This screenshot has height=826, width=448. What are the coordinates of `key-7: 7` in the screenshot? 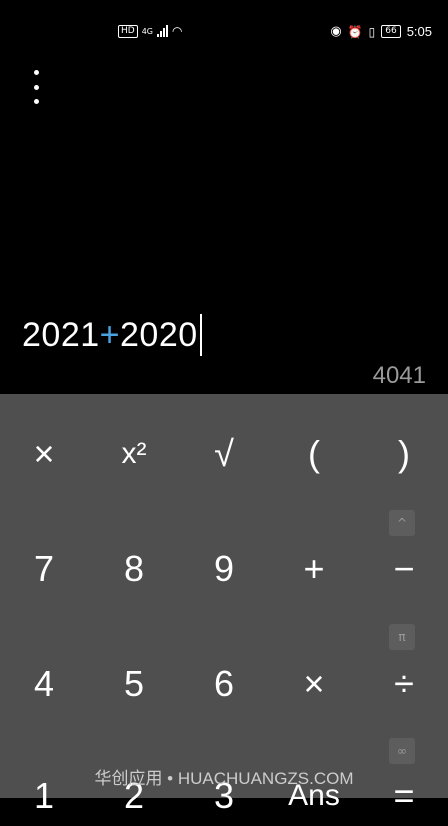 It's located at (44, 569).